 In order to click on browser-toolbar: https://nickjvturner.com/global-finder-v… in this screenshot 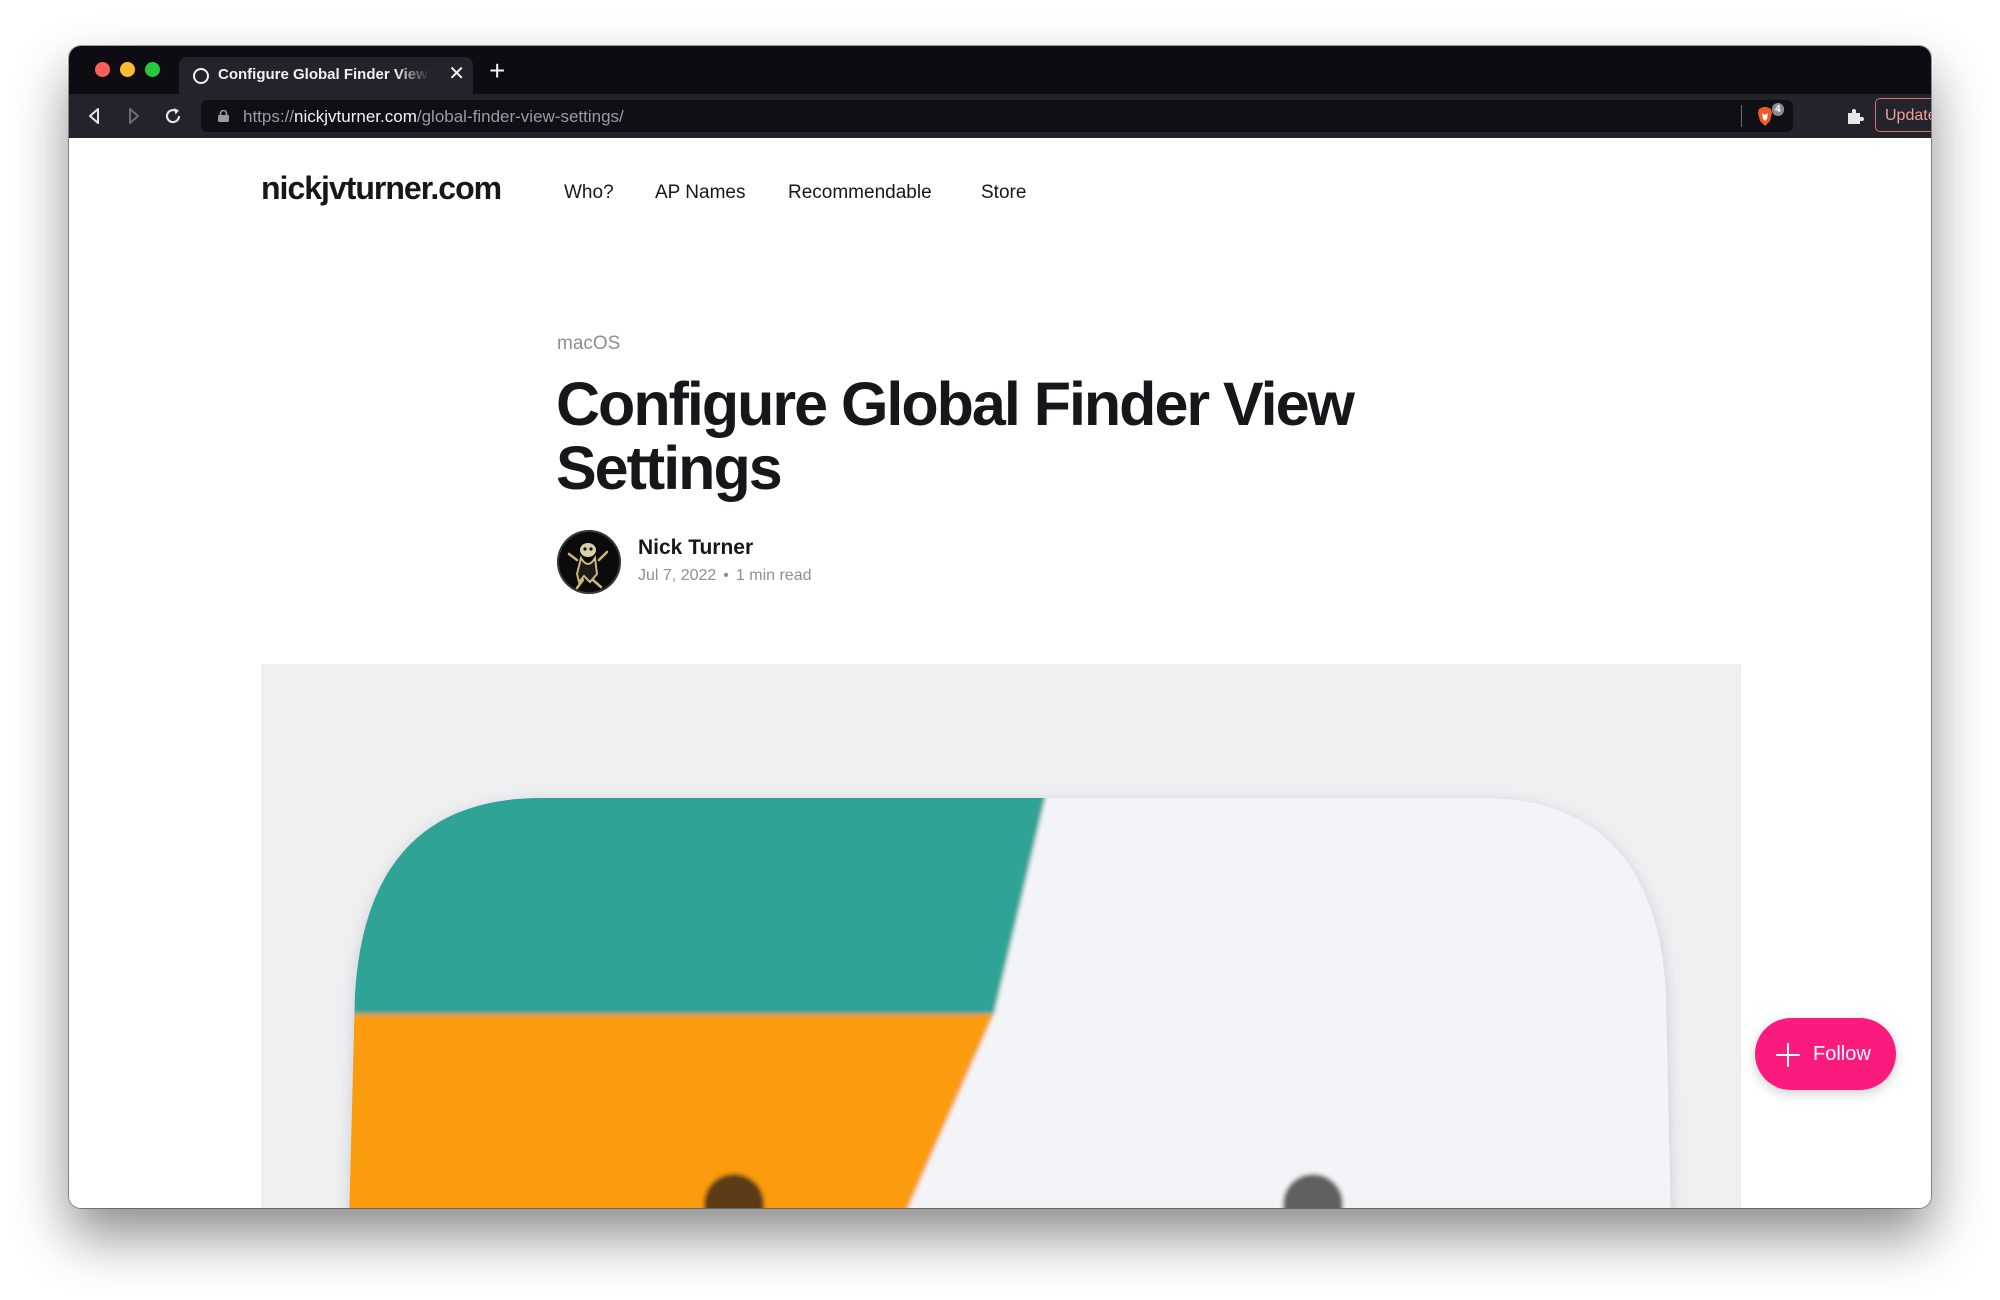, I will do `click(1000, 116)`.